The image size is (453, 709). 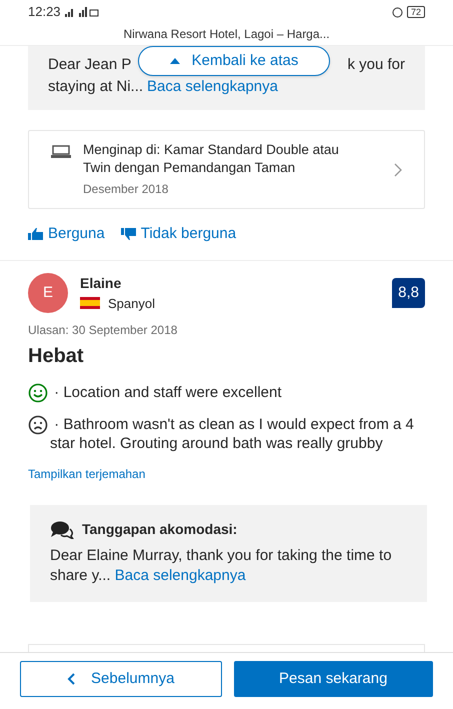 I want to click on sad-face-icon, so click(x=38, y=425).